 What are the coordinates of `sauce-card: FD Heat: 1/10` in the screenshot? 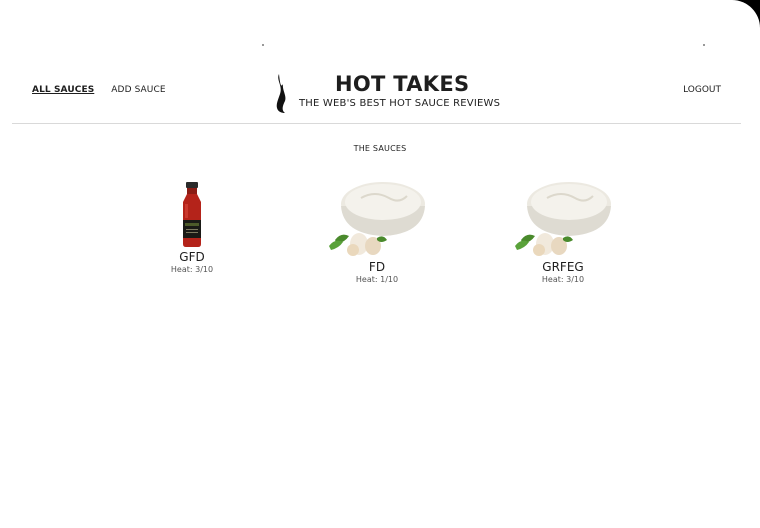 It's located at (377, 232).